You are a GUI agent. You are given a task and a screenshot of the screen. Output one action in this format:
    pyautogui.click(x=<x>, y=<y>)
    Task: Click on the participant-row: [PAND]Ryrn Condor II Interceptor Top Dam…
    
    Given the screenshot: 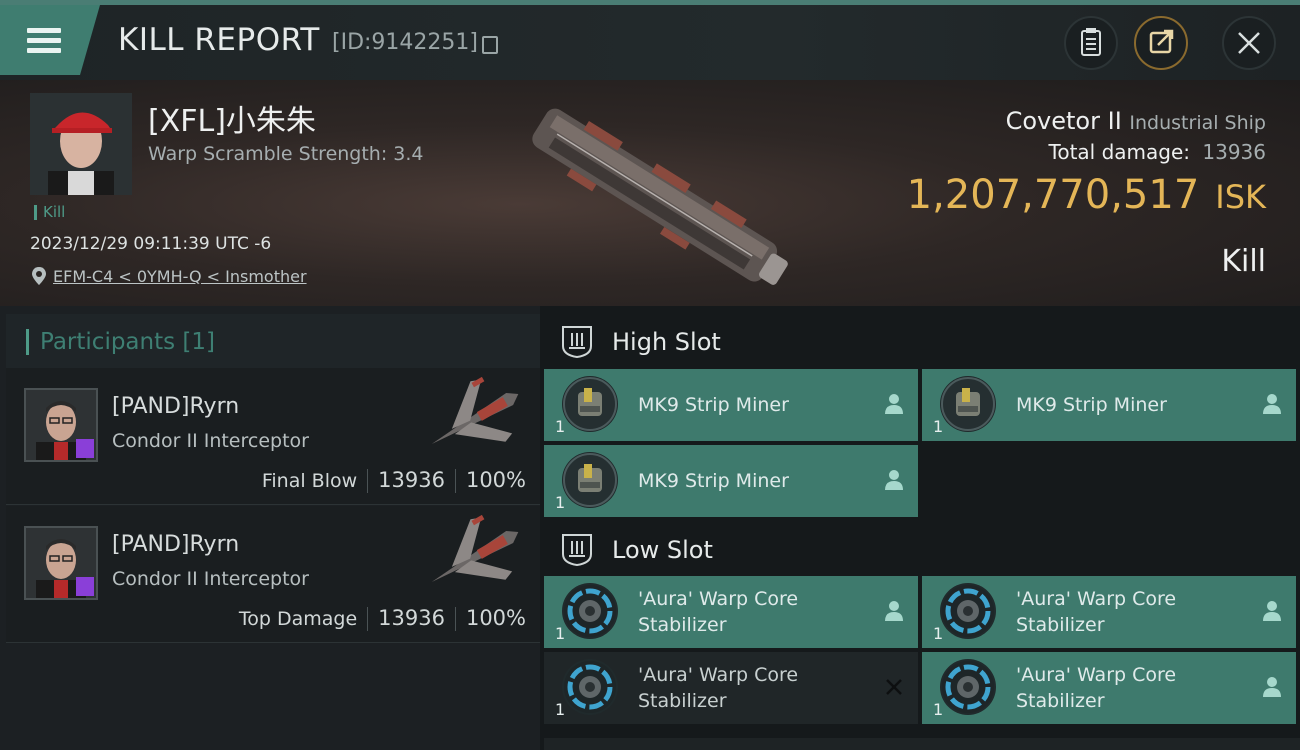 What is the action you would take?
    pyautogui.click(x=273, y=574)
    